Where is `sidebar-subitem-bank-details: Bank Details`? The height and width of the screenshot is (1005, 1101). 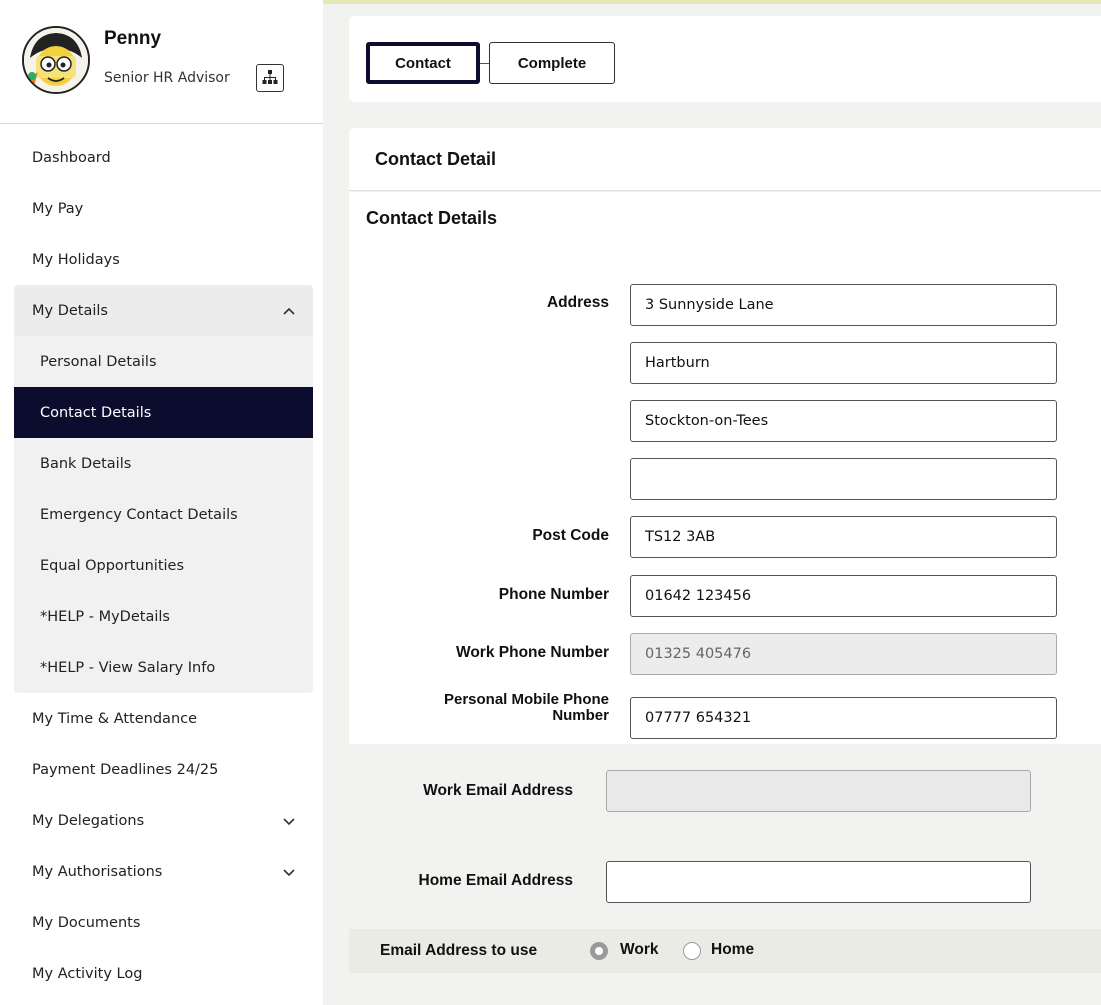 sidebar-subitem-bank-details: Bank Details is located at coordinates (163, 463).